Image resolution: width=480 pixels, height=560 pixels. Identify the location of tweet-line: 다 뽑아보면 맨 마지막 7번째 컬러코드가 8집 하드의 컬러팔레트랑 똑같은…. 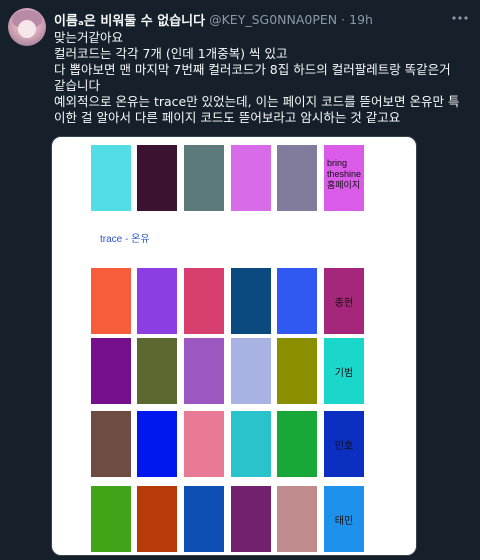
(252, 69).